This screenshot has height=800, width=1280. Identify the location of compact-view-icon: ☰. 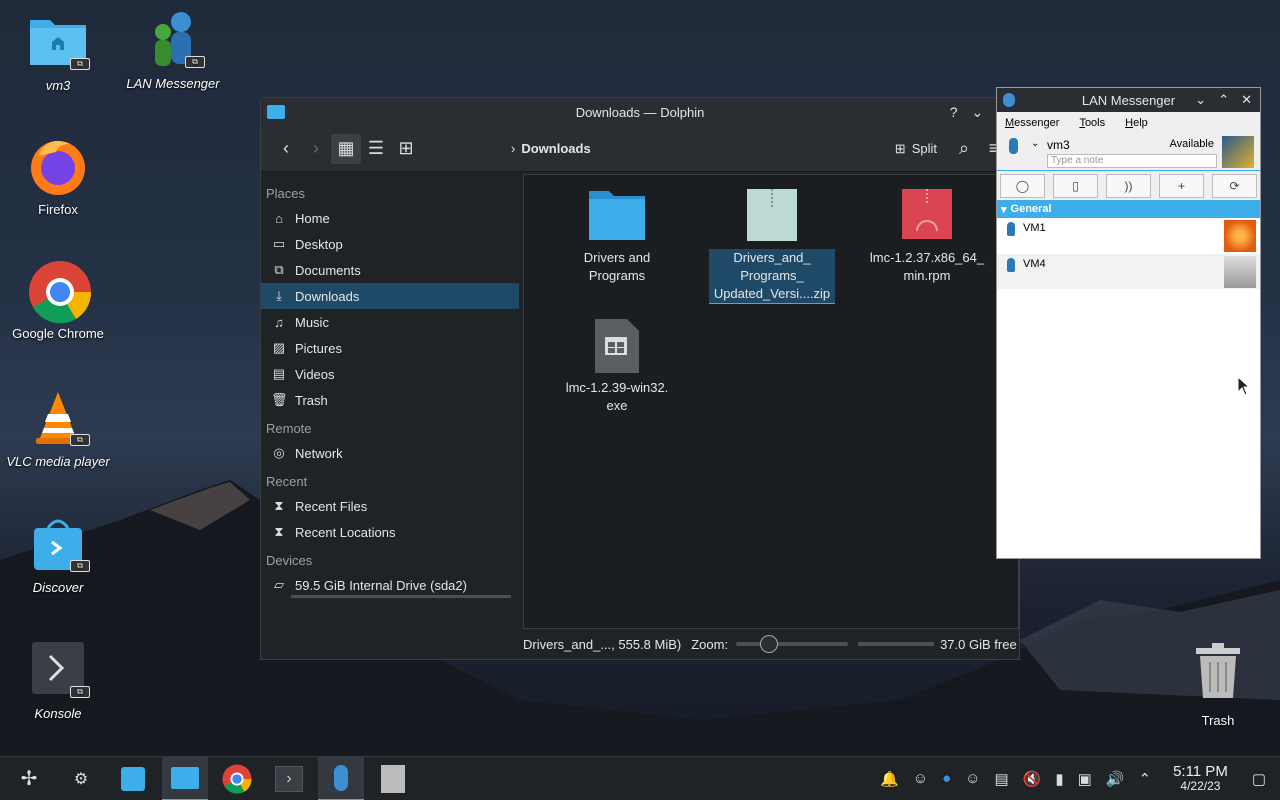
(376, 149).